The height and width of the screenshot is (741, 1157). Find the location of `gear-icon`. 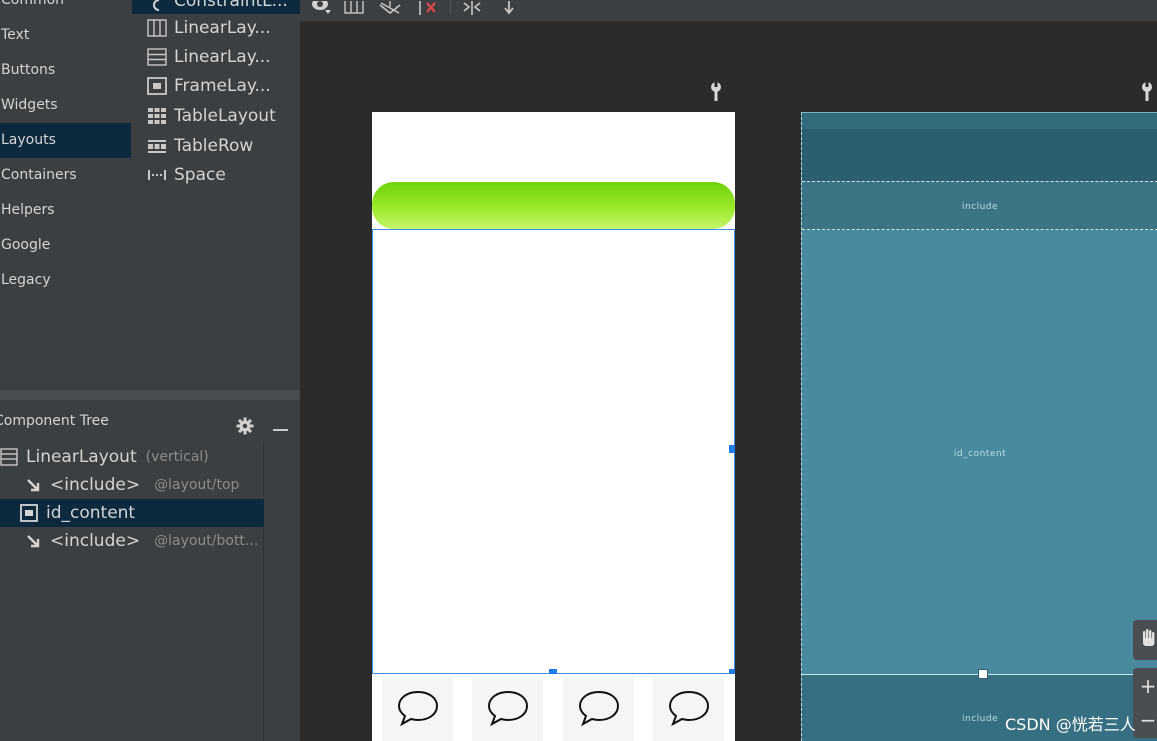

gear-icon is located at coordinates (245, 426).